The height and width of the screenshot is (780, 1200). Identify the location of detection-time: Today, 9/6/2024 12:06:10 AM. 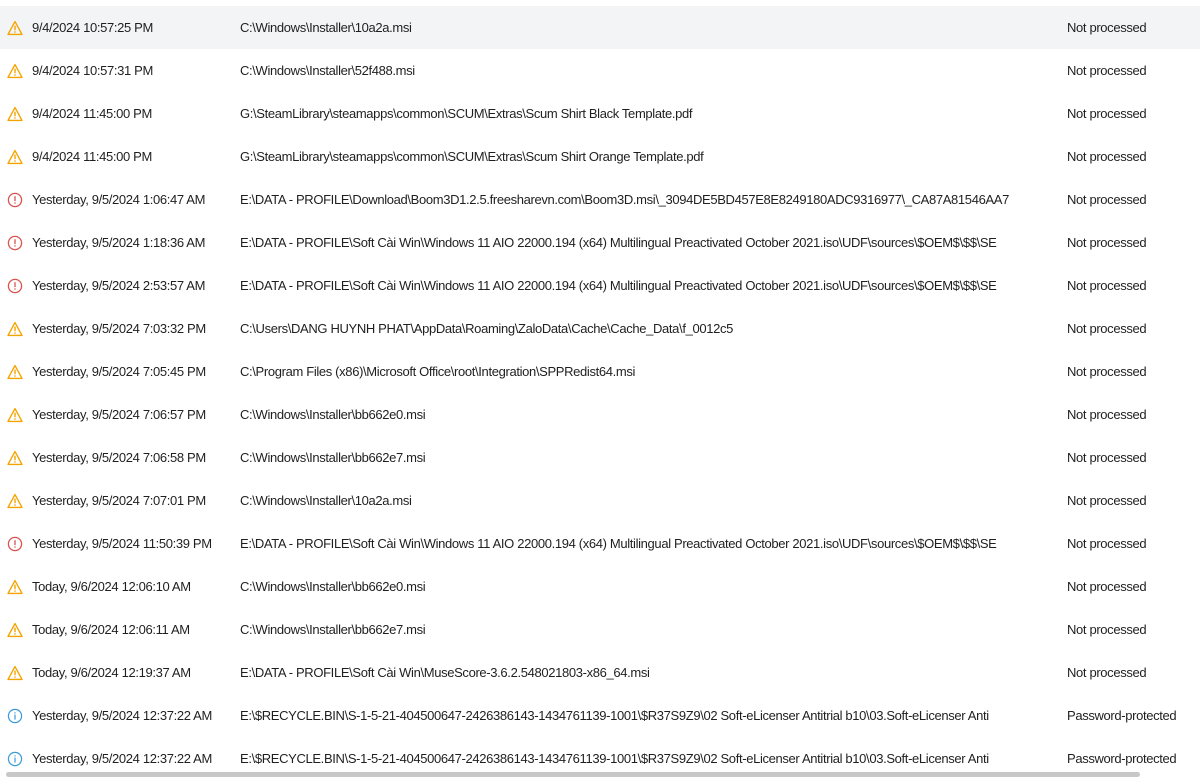
(111, 586).